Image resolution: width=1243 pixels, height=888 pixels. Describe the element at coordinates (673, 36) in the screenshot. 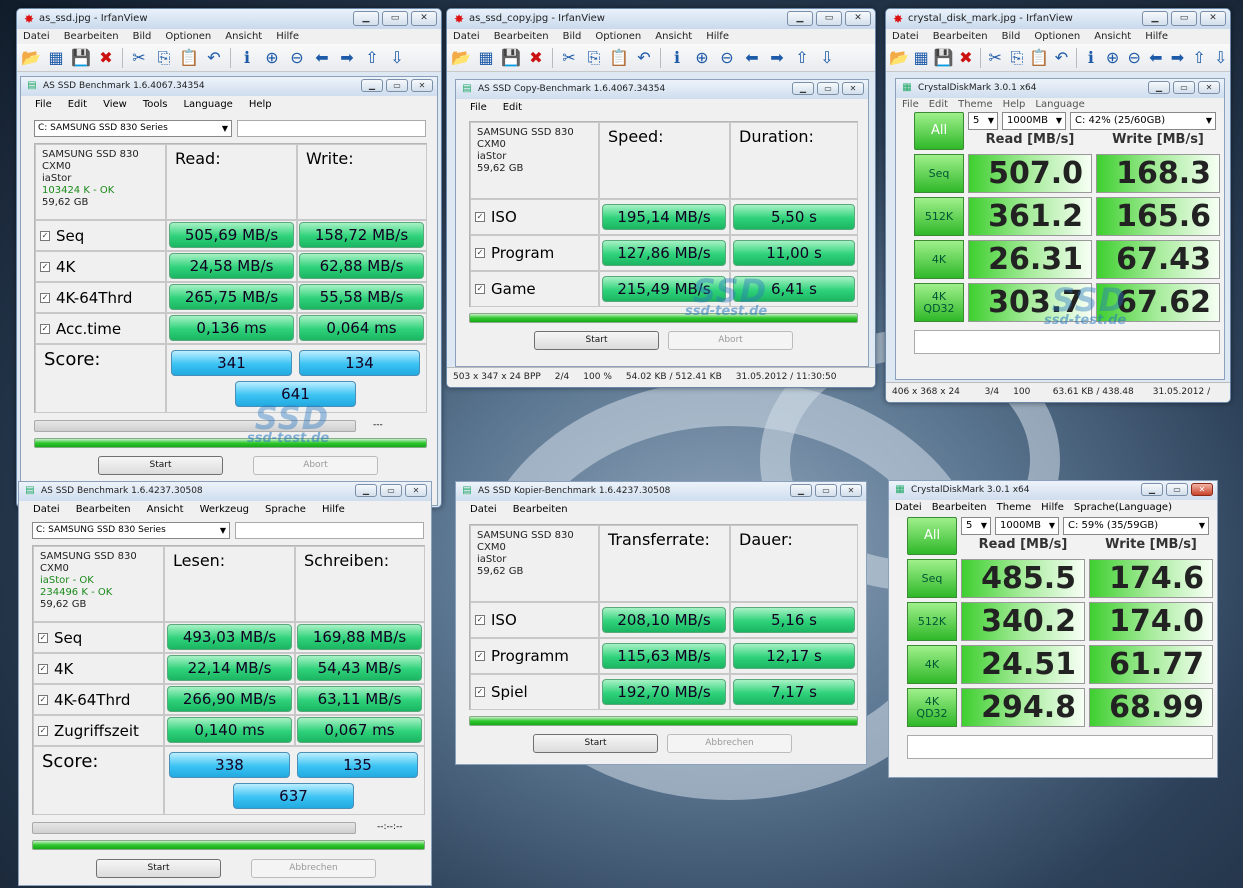

I see `menu-item: Ansicht` at that location.